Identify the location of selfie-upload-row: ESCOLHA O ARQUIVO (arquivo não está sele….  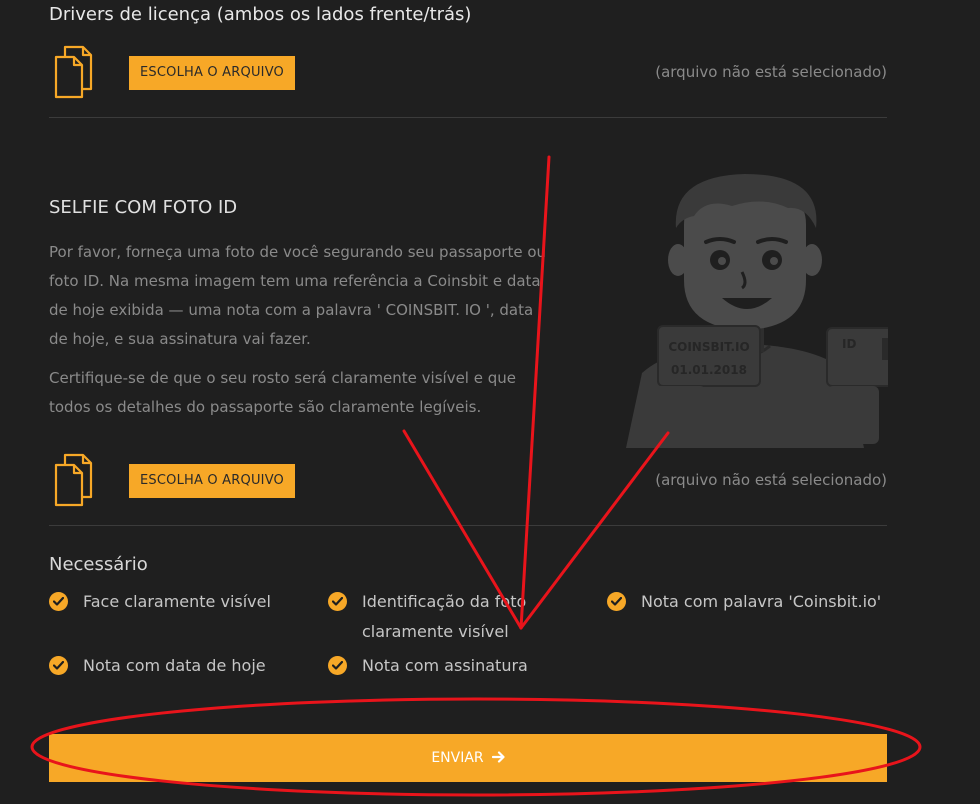
(468, 483).